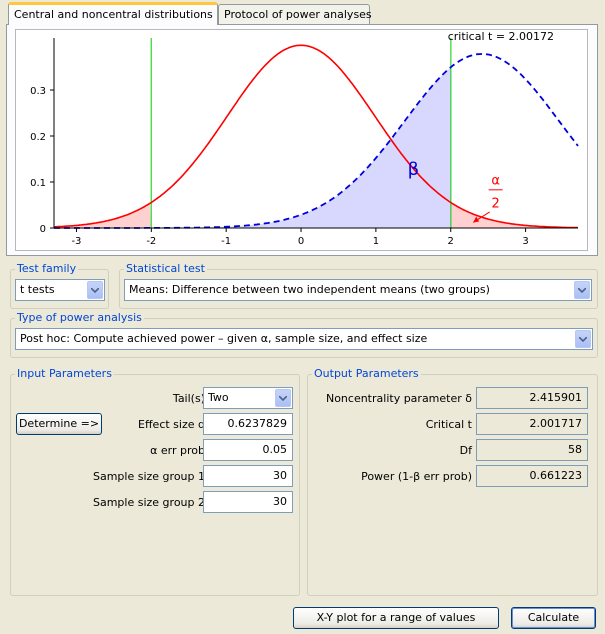 This screenshot has height=634, width=605. Describe the element at coordinates (366, 373) in the screenshot. I see `output-parameters-legend: Output Parameters` at that location.